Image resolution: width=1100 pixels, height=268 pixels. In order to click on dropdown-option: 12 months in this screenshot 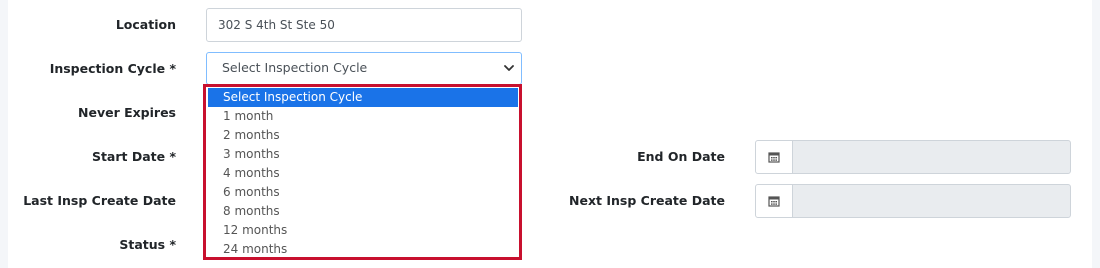, I will do `click(363, 230)`.